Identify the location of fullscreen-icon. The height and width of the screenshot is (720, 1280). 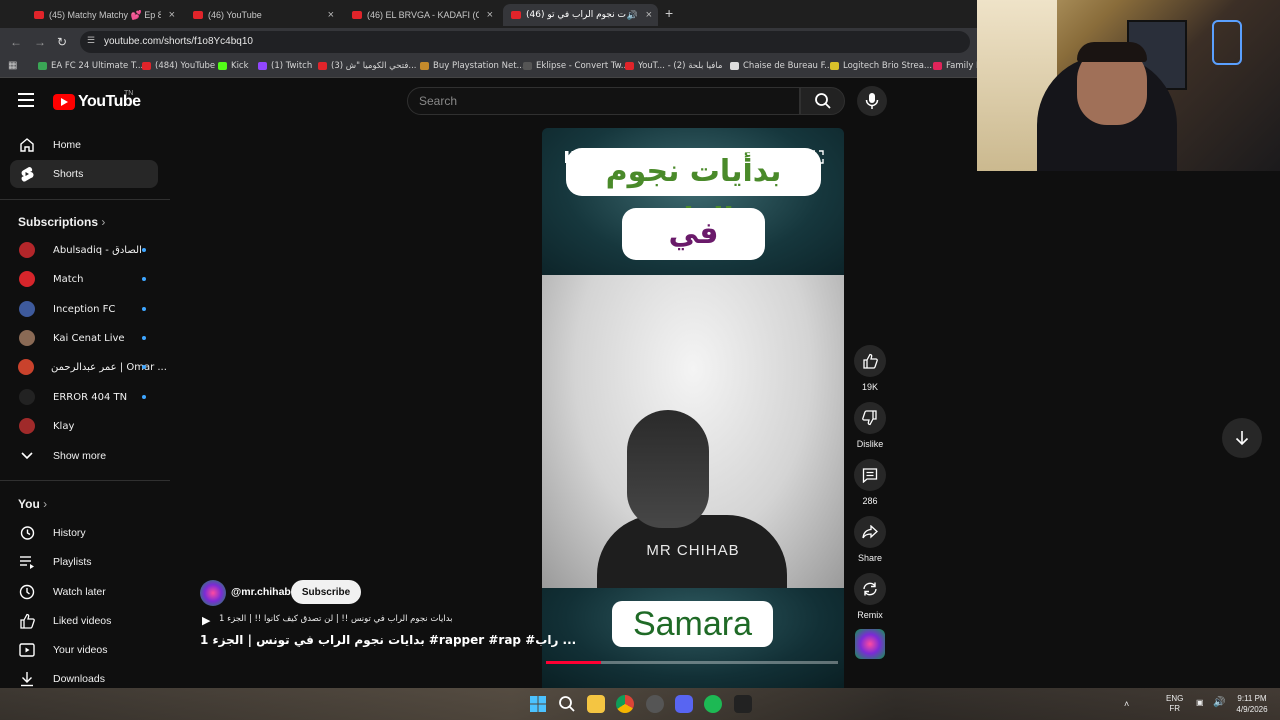
(817, 159).